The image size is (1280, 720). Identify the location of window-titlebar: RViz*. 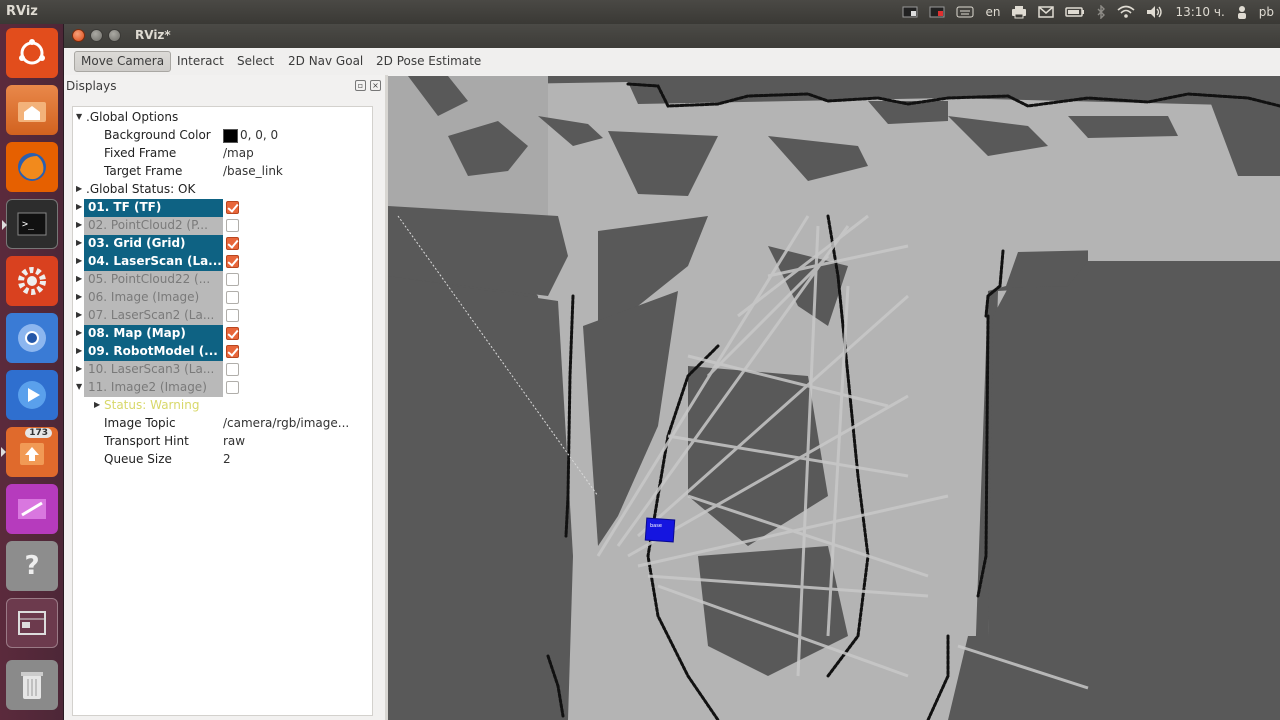
(672, 36).